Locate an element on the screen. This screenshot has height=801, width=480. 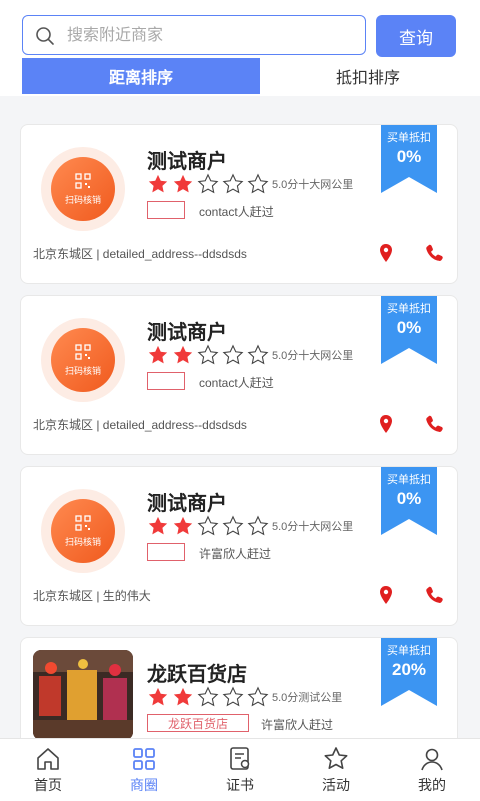
search-input is located at coordinates (212, 36).